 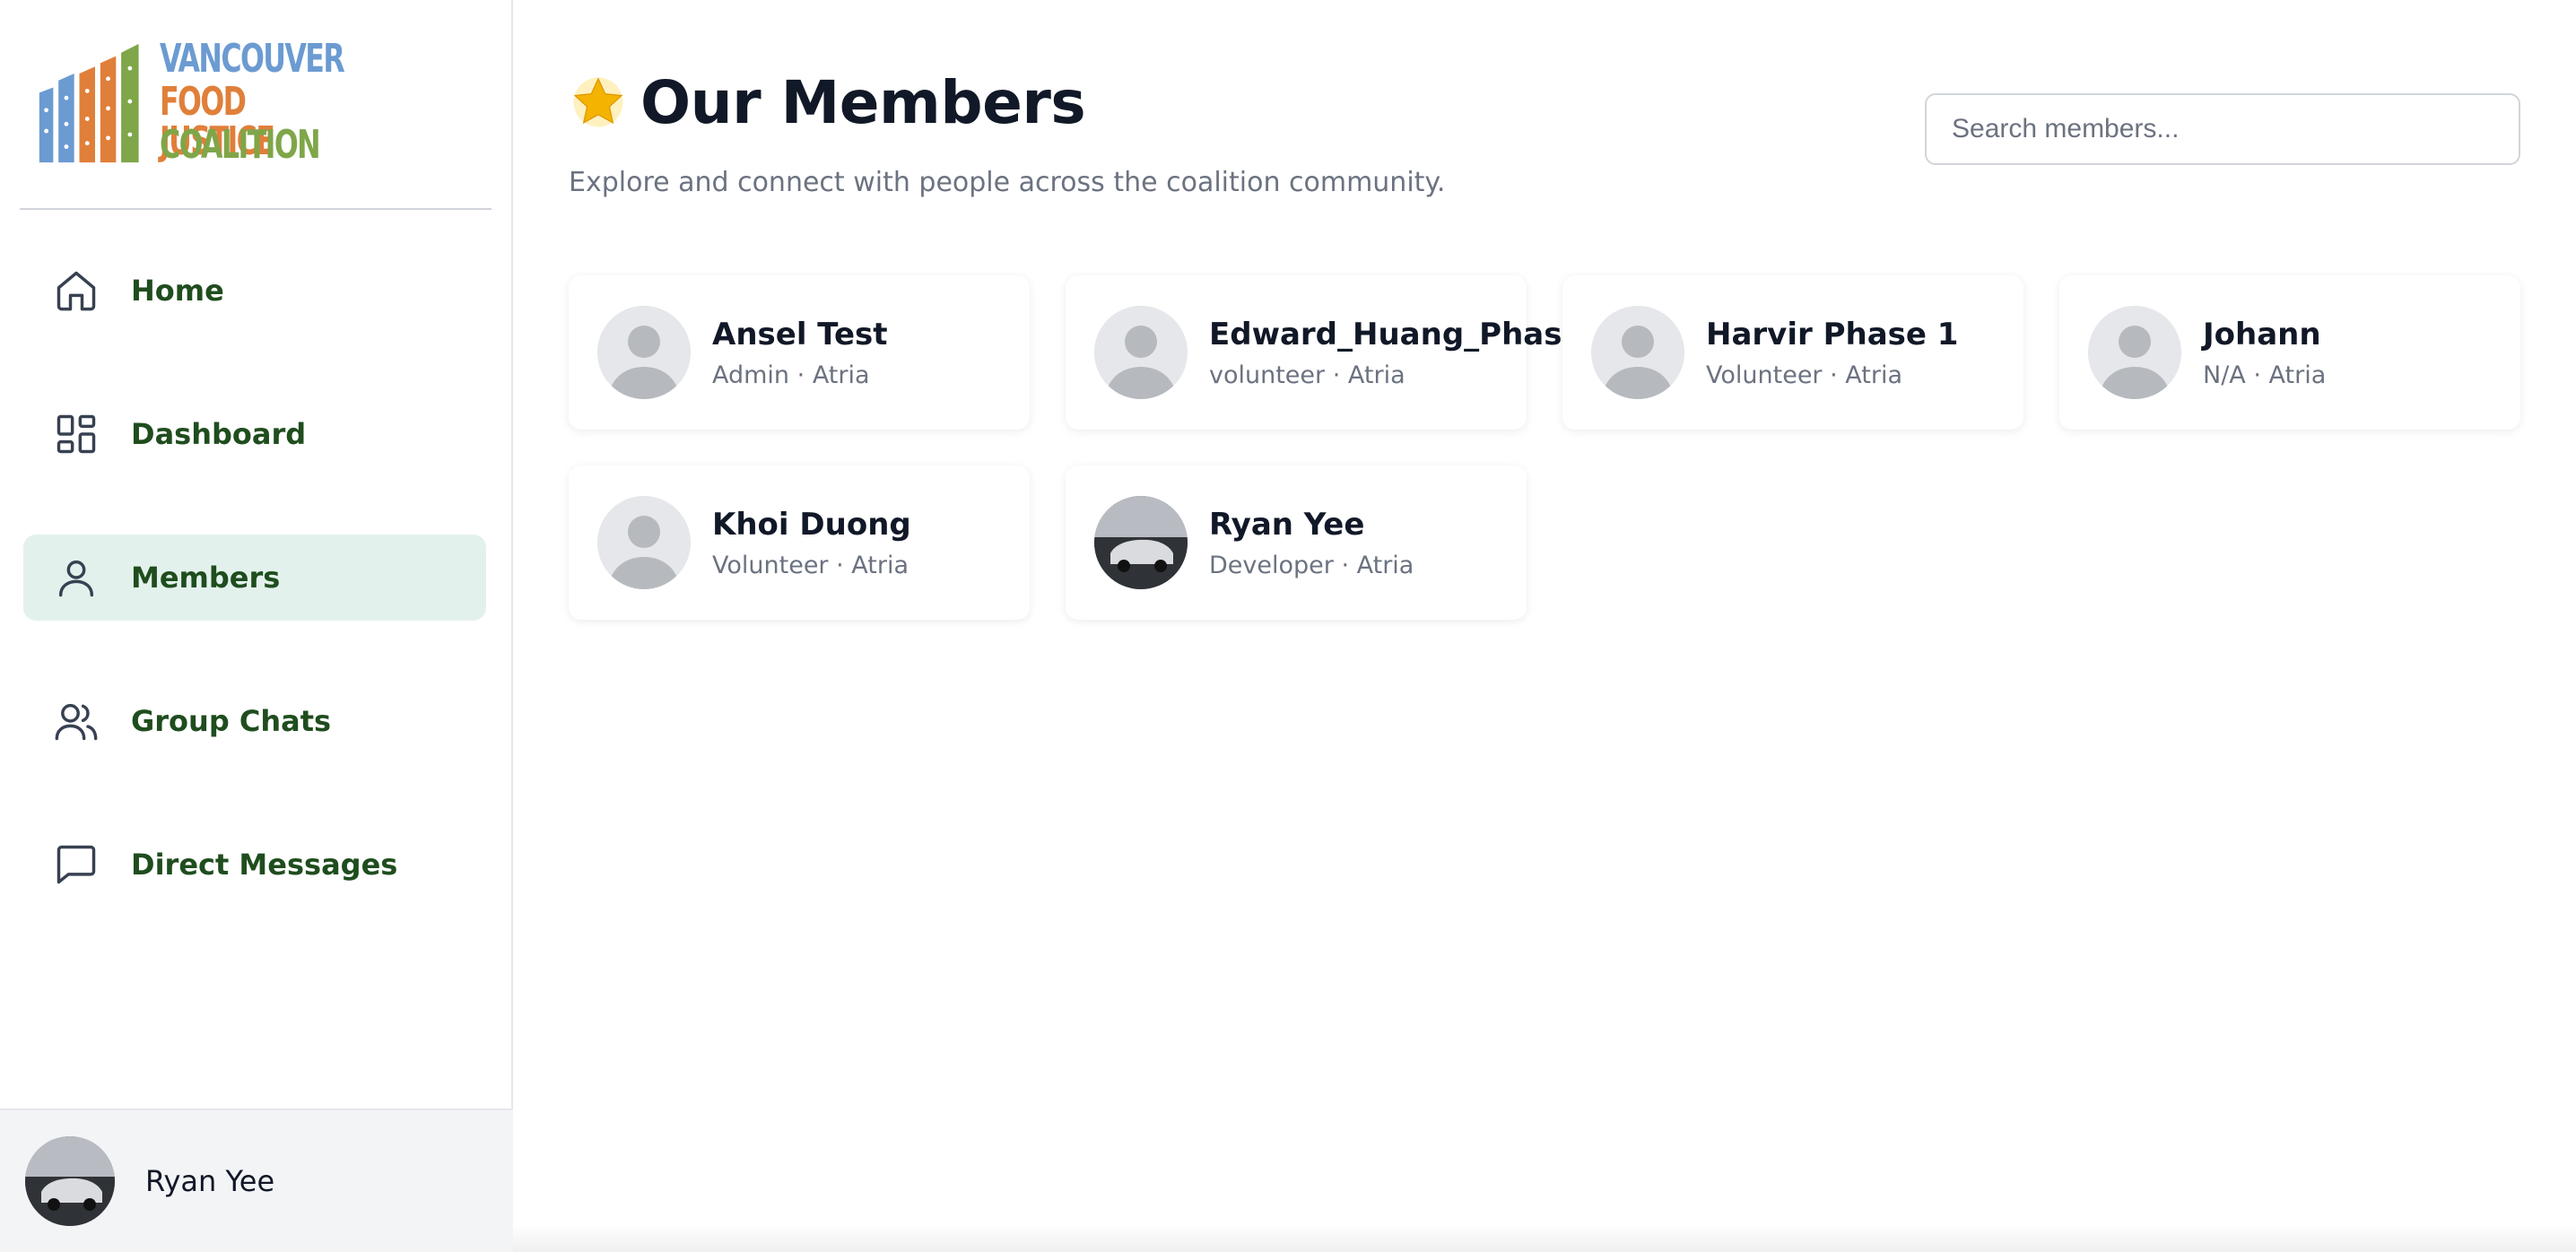 What do you see at coordinates (76, 721) in the screenshot?
I see `users-icon` at bounding box center [76, 721].